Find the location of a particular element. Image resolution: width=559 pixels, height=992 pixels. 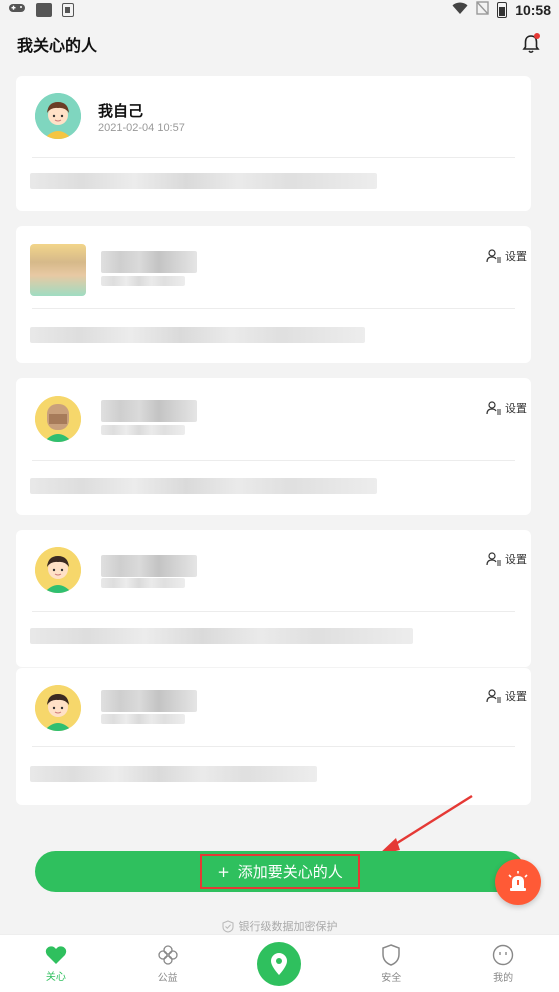

face-icon is located at coordinates (503, 954).